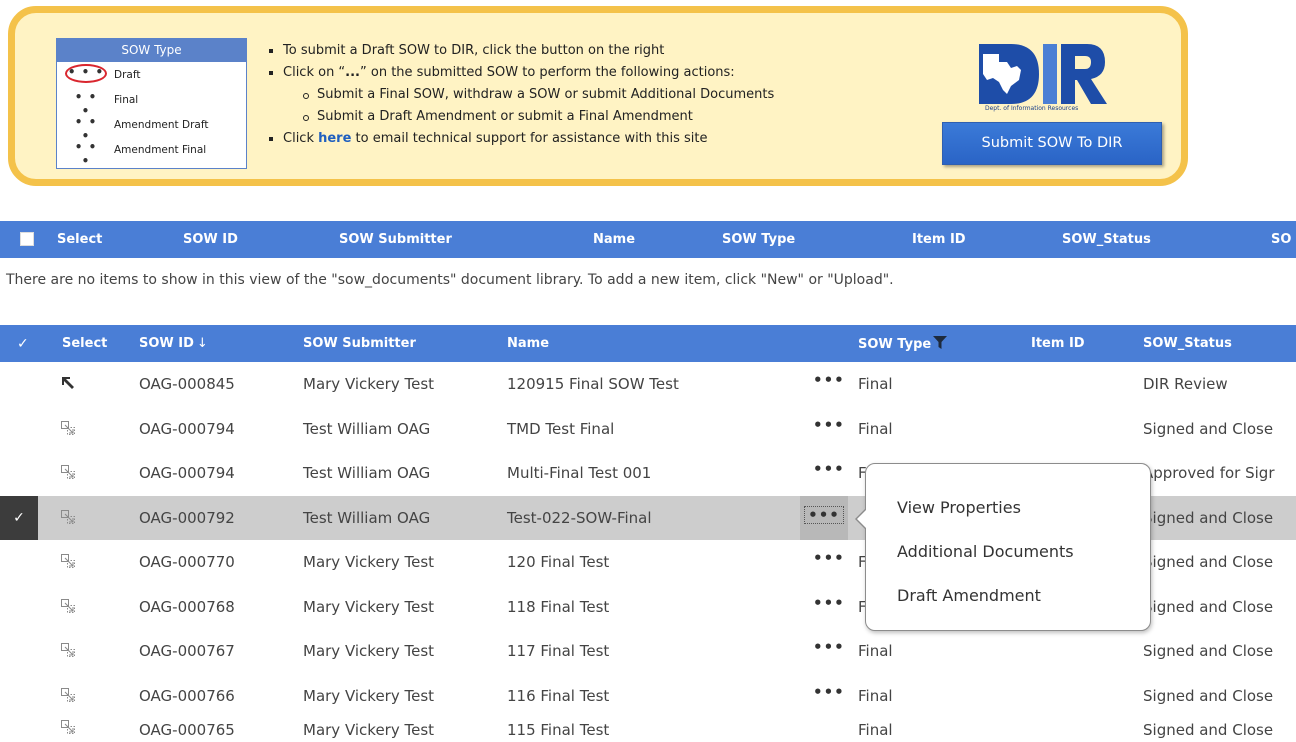 The image size is (1296, 742). Describe the element at coordinates (1043, 74) in the screenshot. I see `dir-logo` at that location.